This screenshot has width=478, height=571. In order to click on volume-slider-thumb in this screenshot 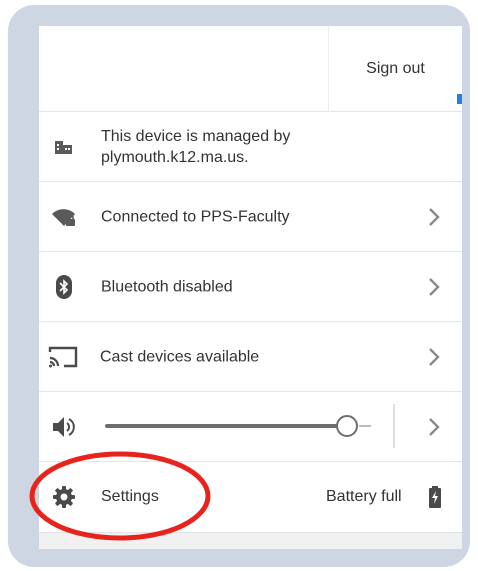, I will do `click(347, 426)`.